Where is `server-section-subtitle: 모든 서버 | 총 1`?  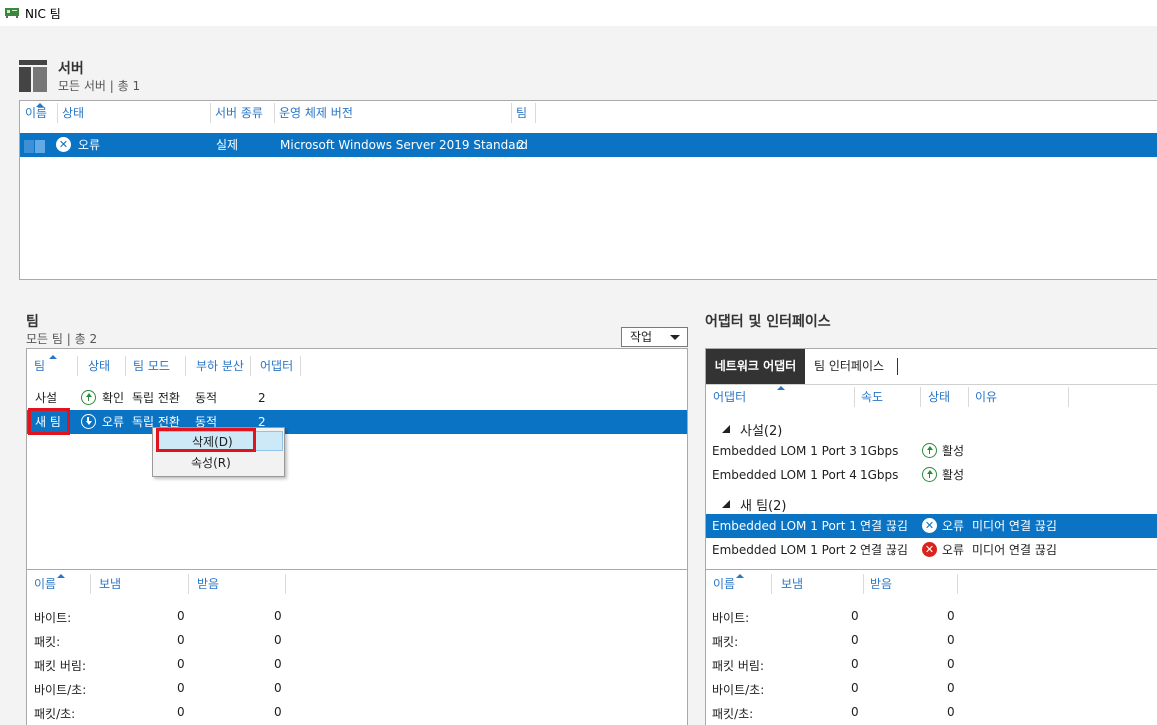
server-section-subtitle: 모든 서버 | 총 1 is located at coordinates (99, 86).